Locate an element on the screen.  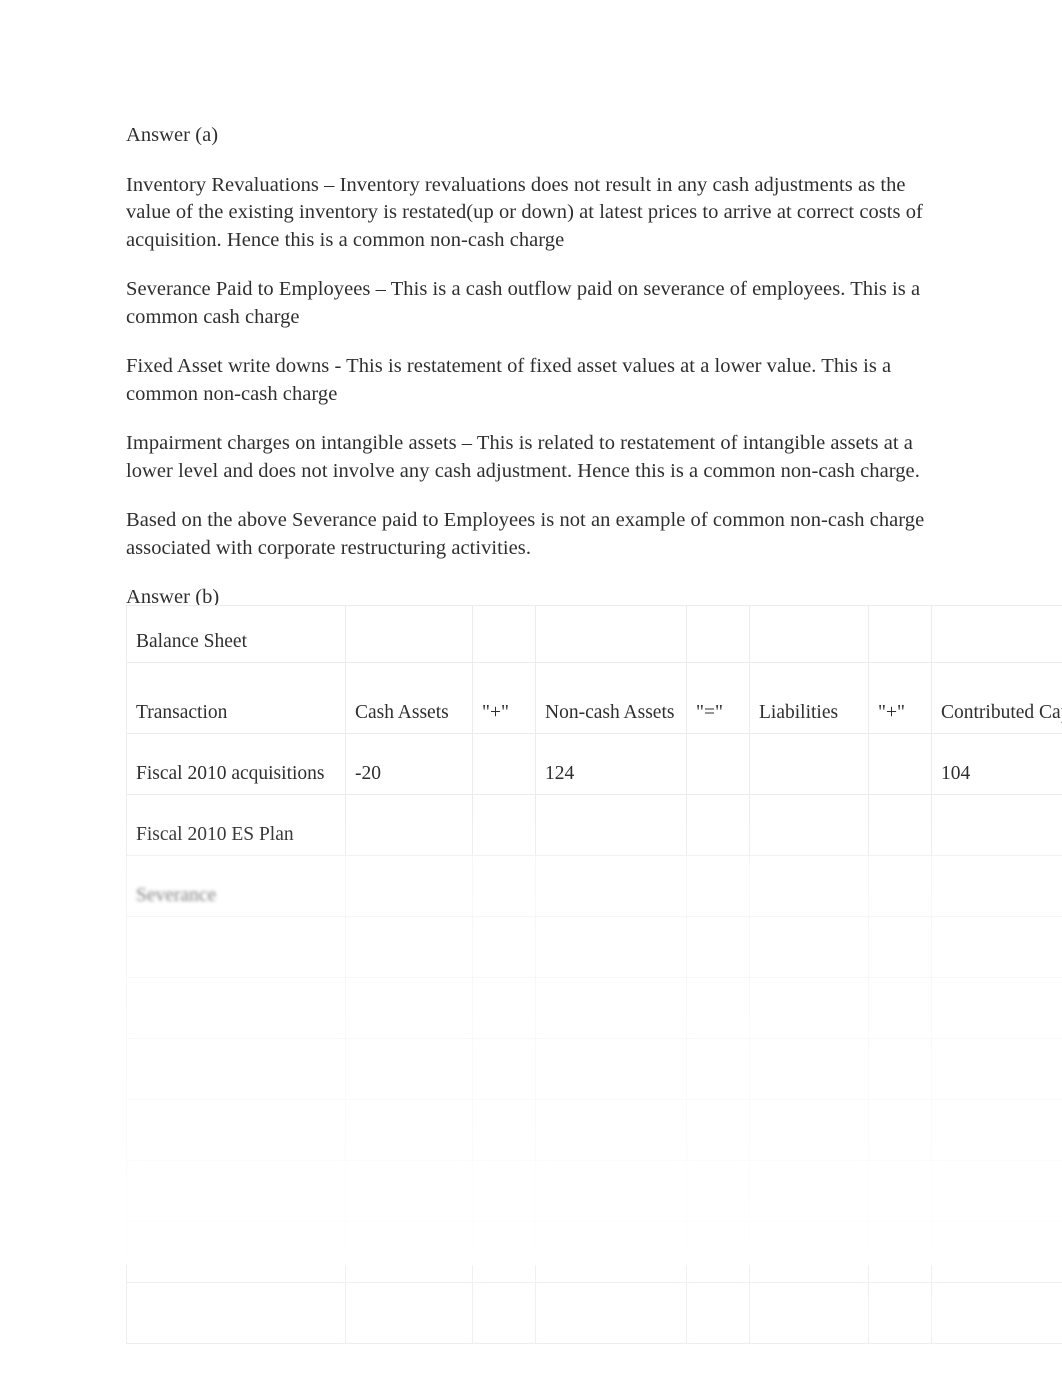
cell-transaction: Fiscal 2010 ES Plan is located at coordinates (236, 825).